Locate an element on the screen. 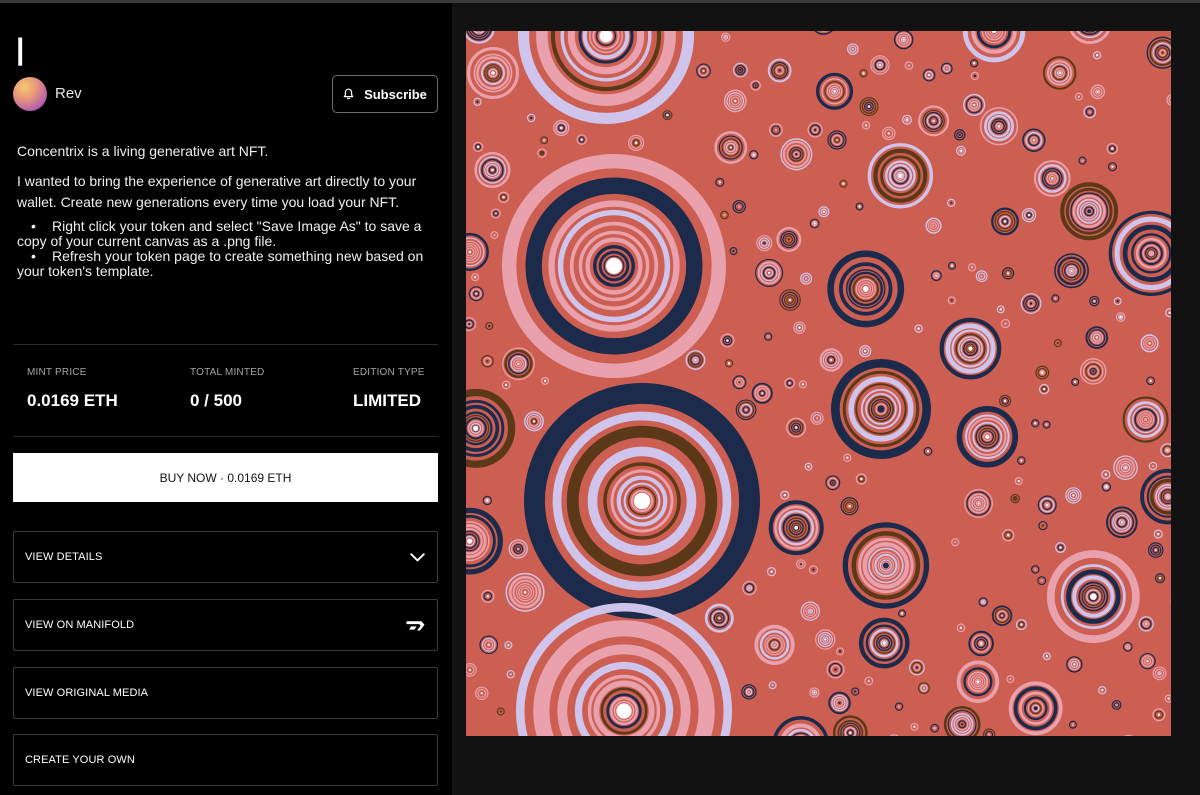  subscribe-label: Subscribe is located at coordinates (395, 94).